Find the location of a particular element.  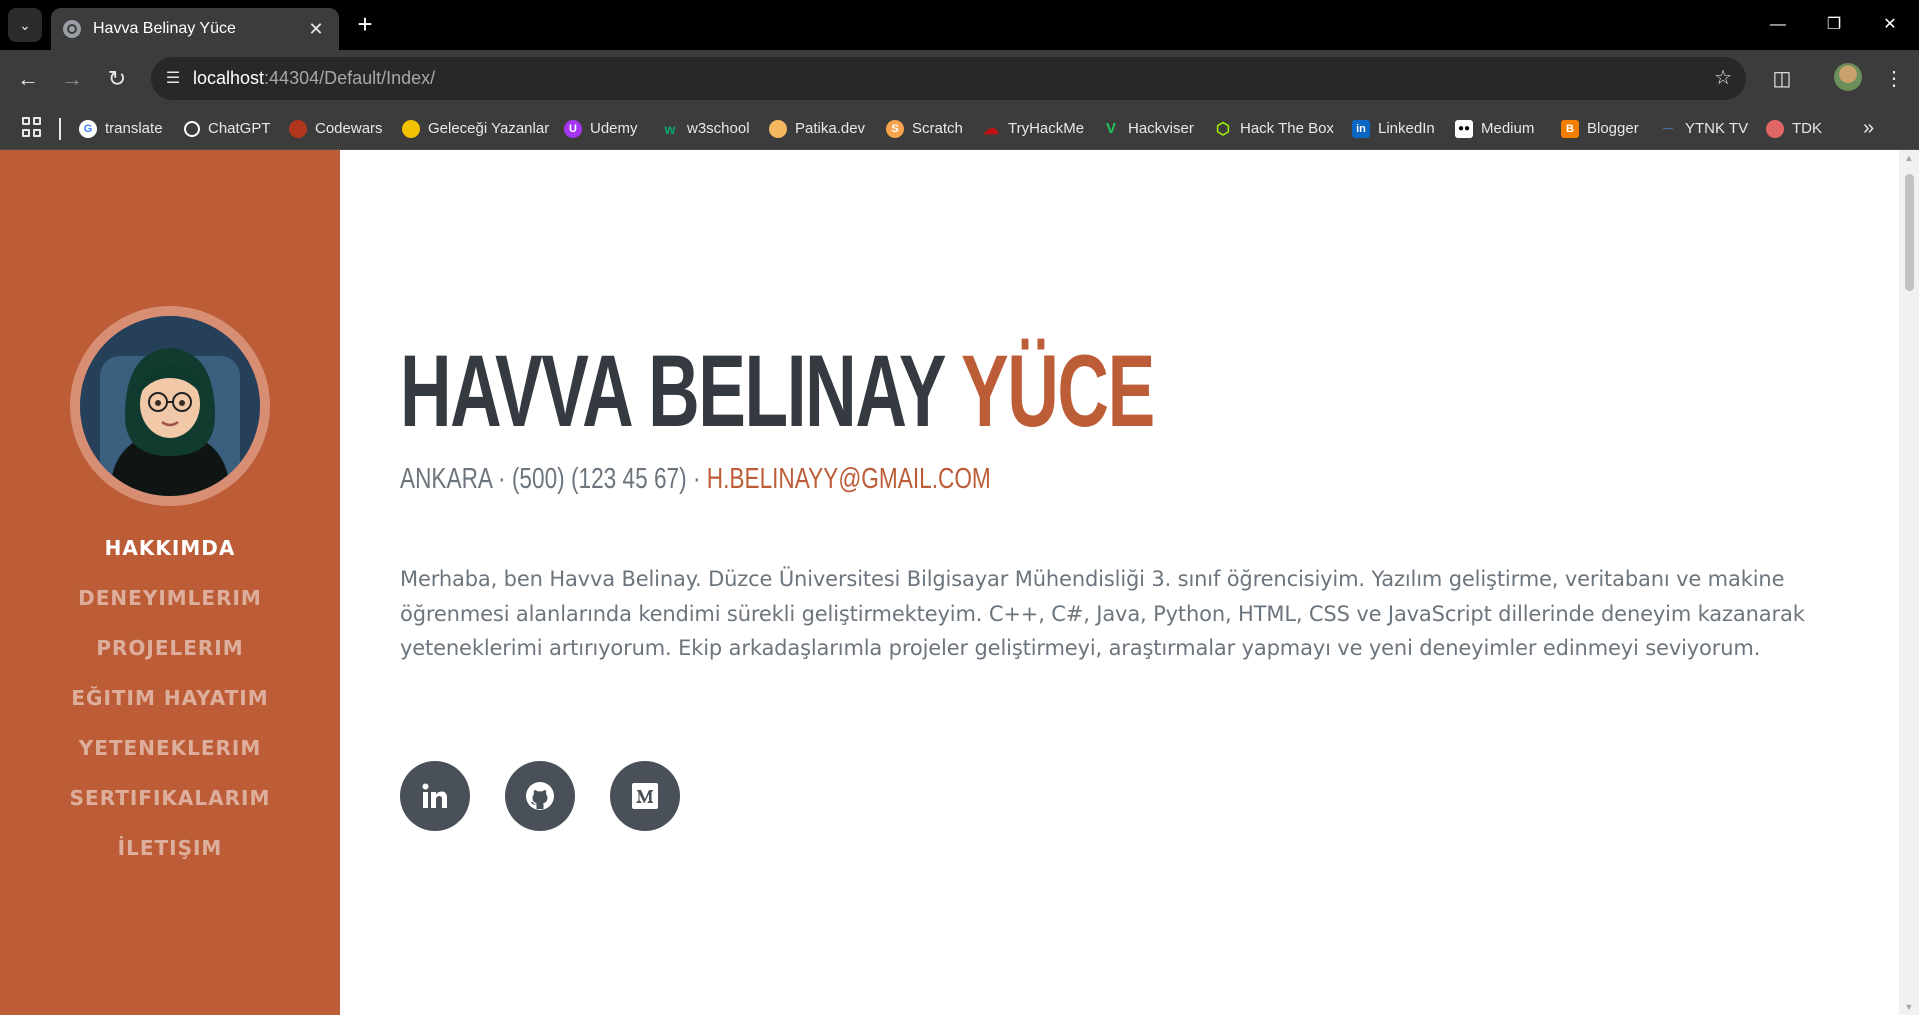

linkedin-social-button is located at coordinates (435, 796).